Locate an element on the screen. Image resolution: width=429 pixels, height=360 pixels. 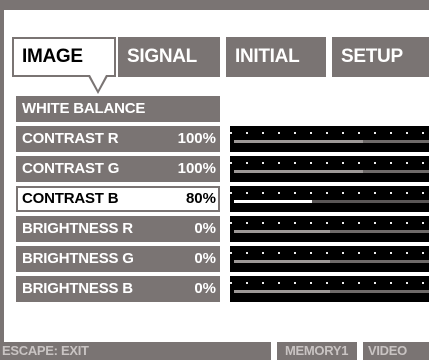
menu-item-brightness-b: BRIGHTNESS B 0% is located at coordinates (118, 289).